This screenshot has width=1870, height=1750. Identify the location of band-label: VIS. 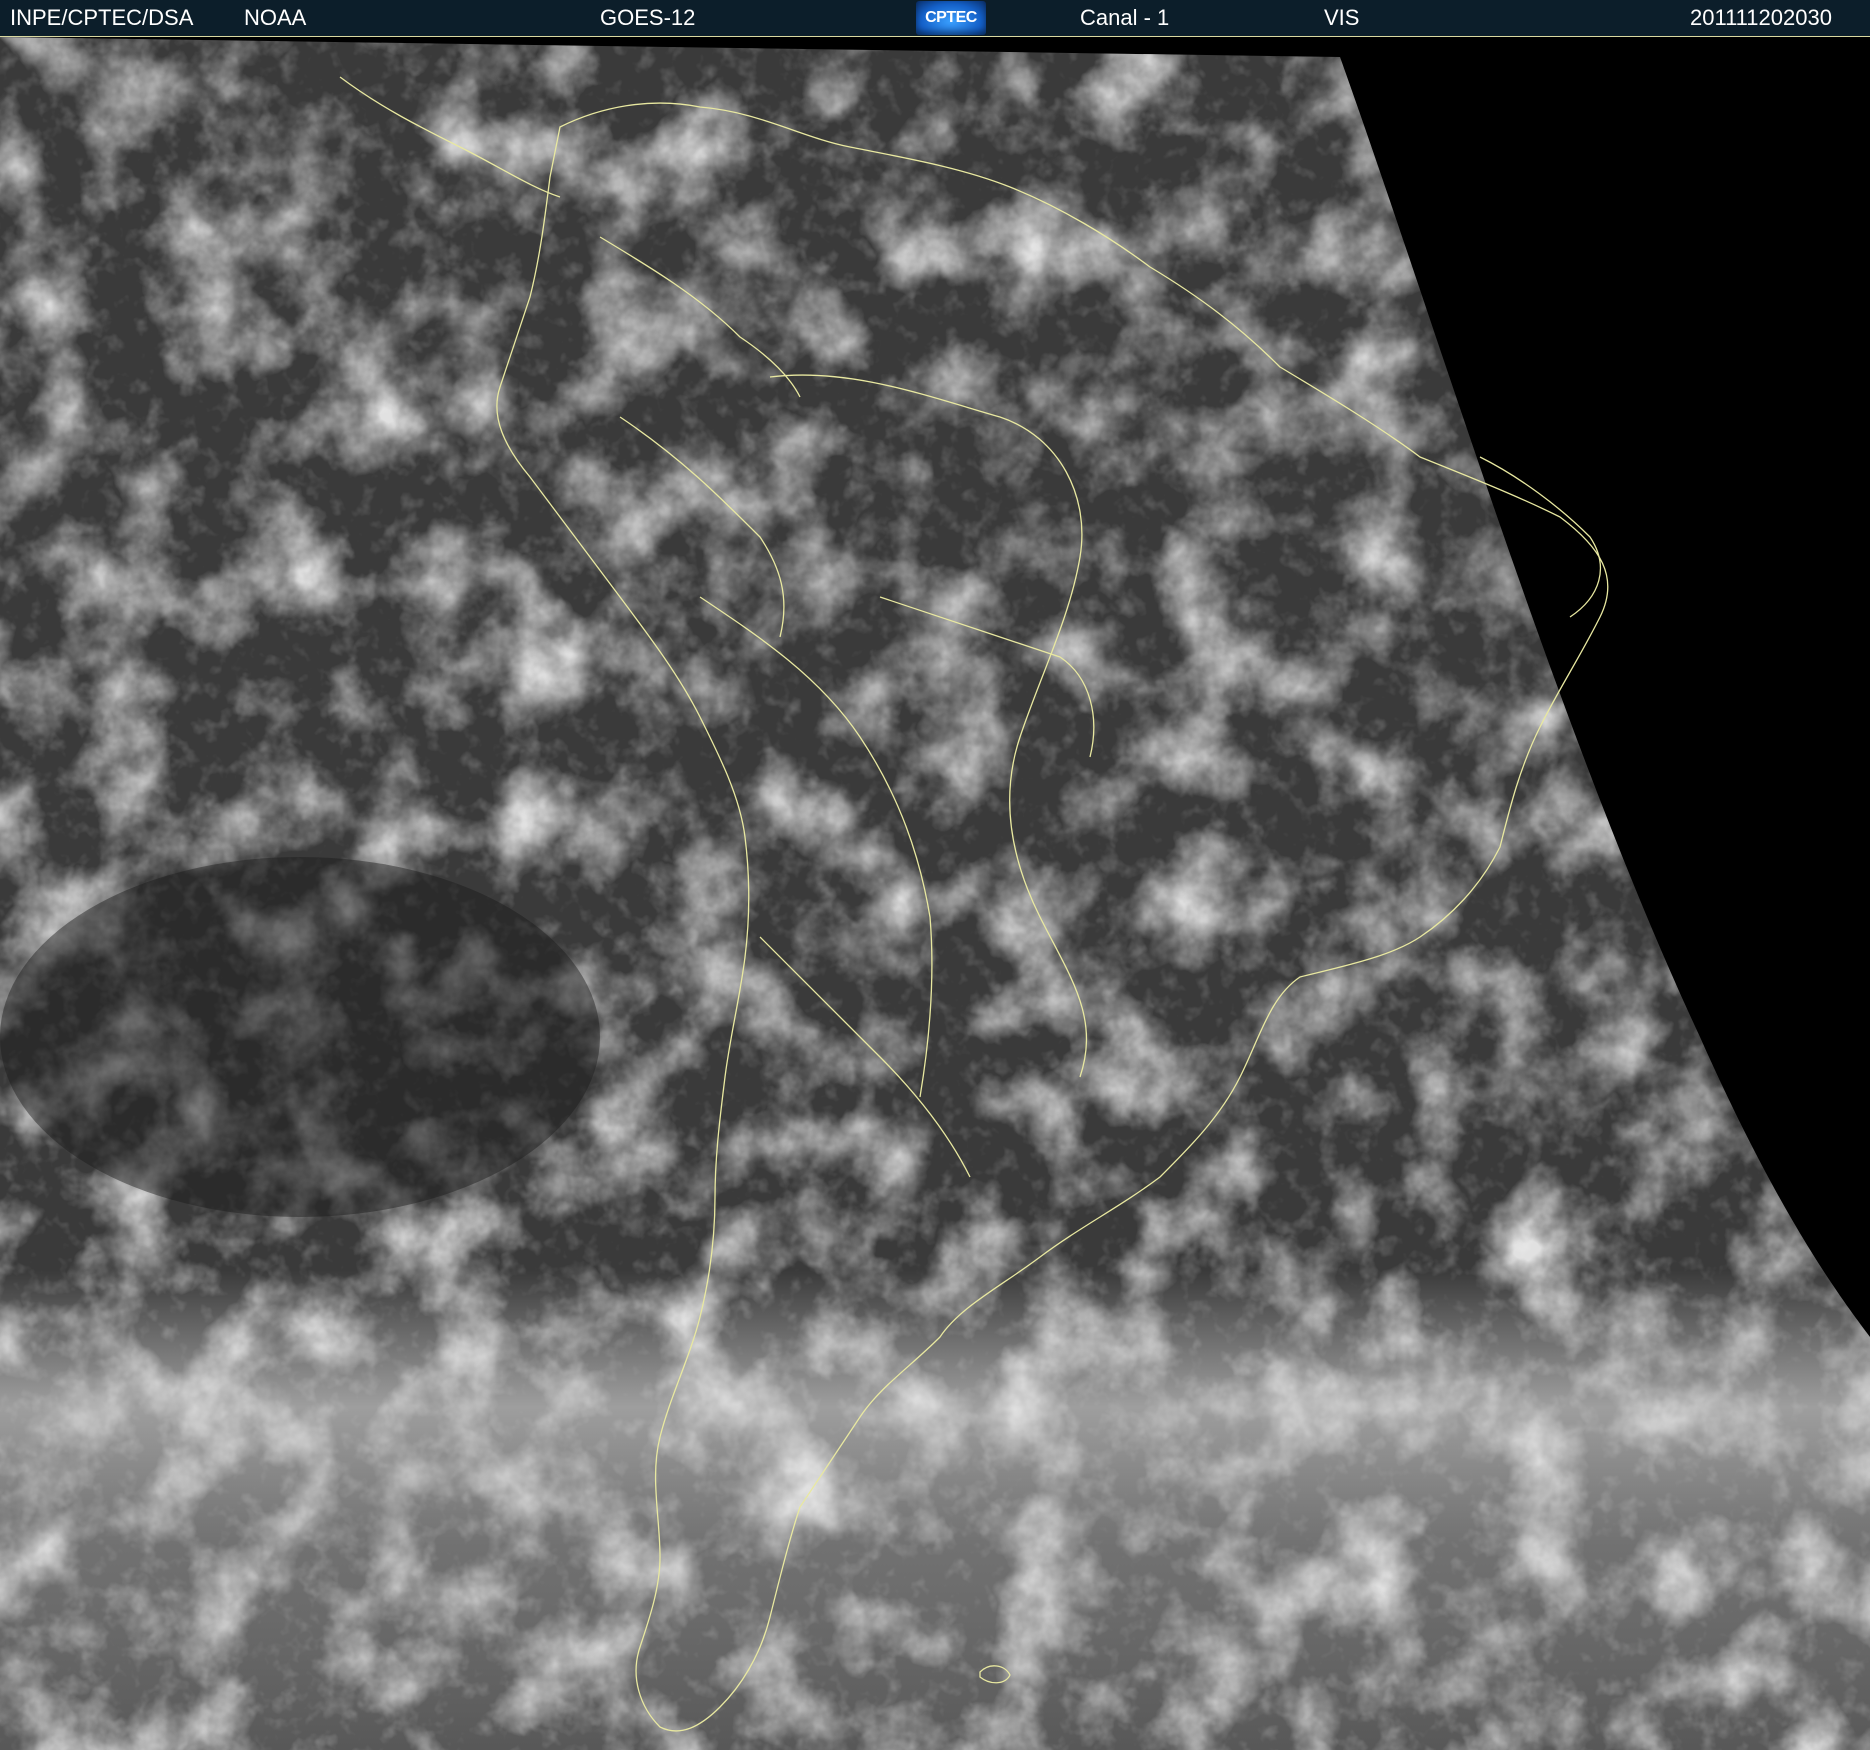
(1342, 17).